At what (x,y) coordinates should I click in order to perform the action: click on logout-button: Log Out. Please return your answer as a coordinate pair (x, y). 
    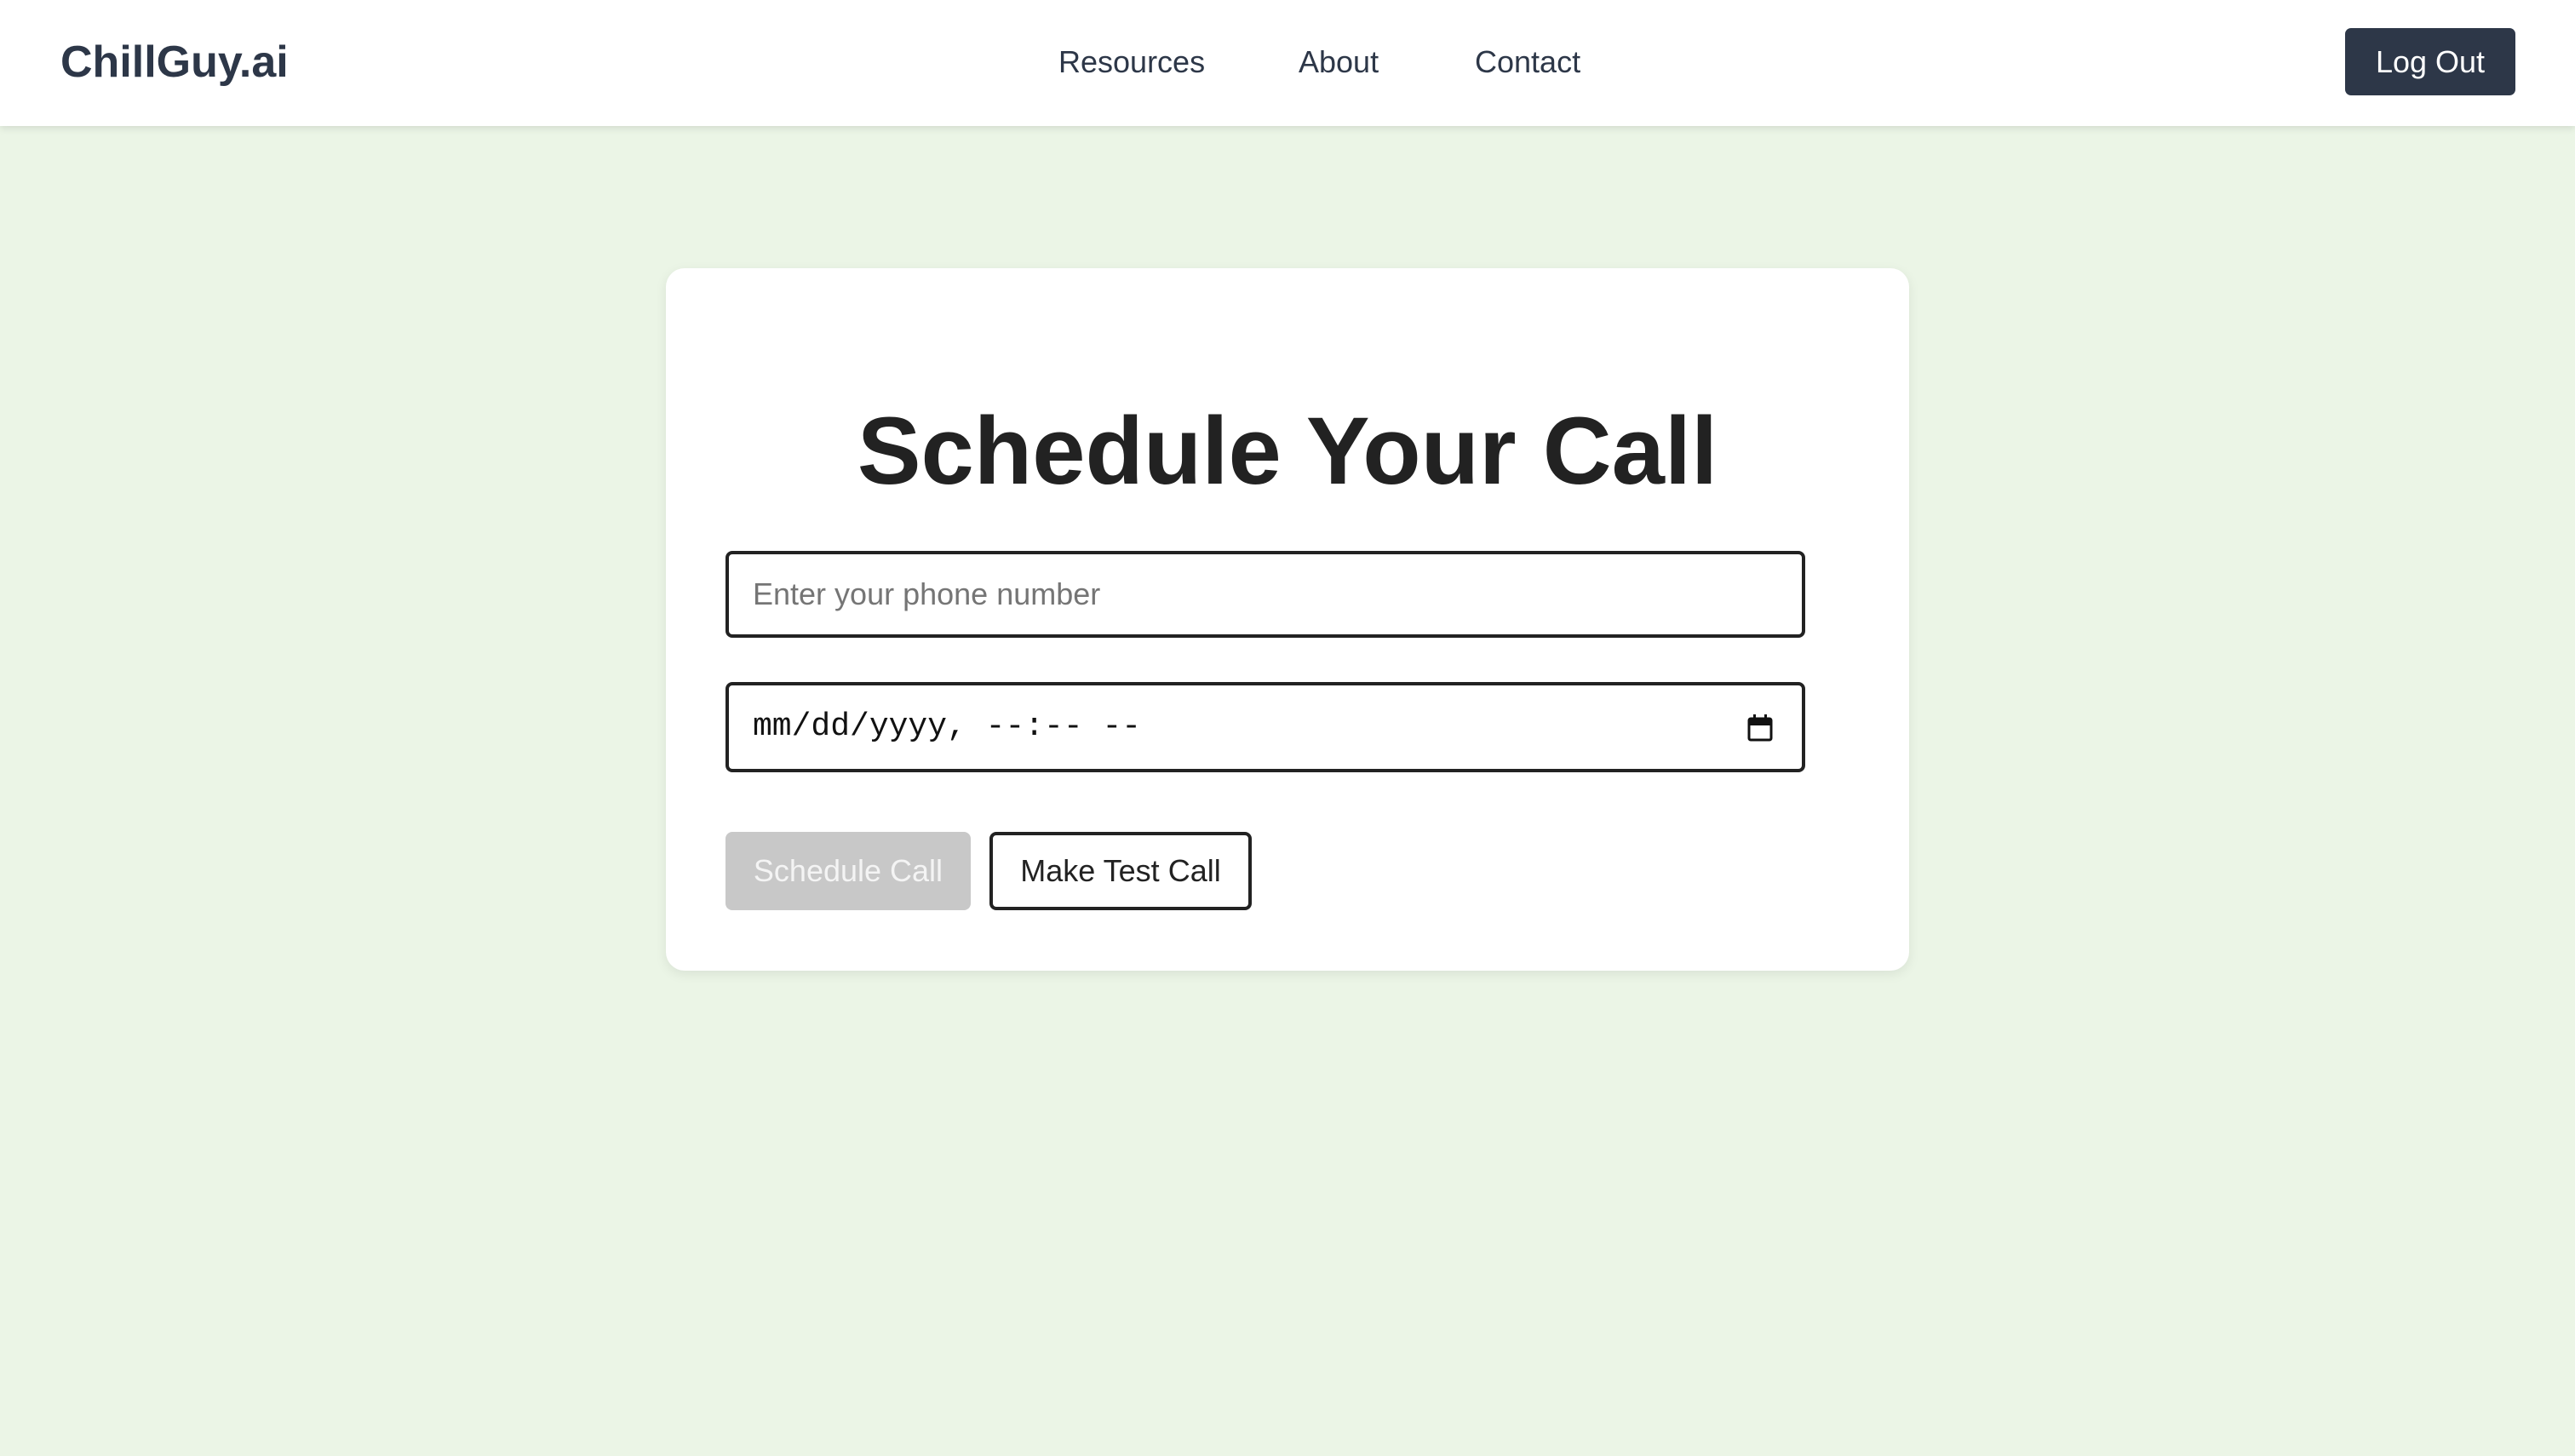
    Looking at the image, I should click on (2430, 61).